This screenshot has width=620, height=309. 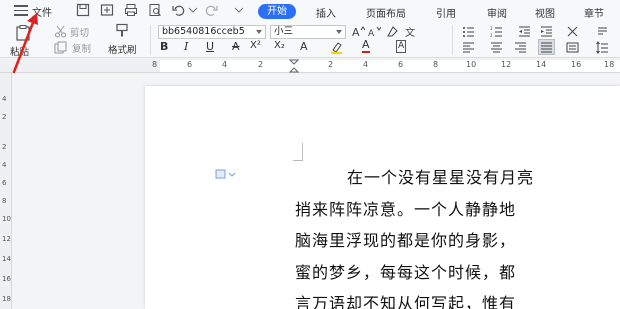 I want to click on font-size-select: 小三, so click(x=308, y=32).